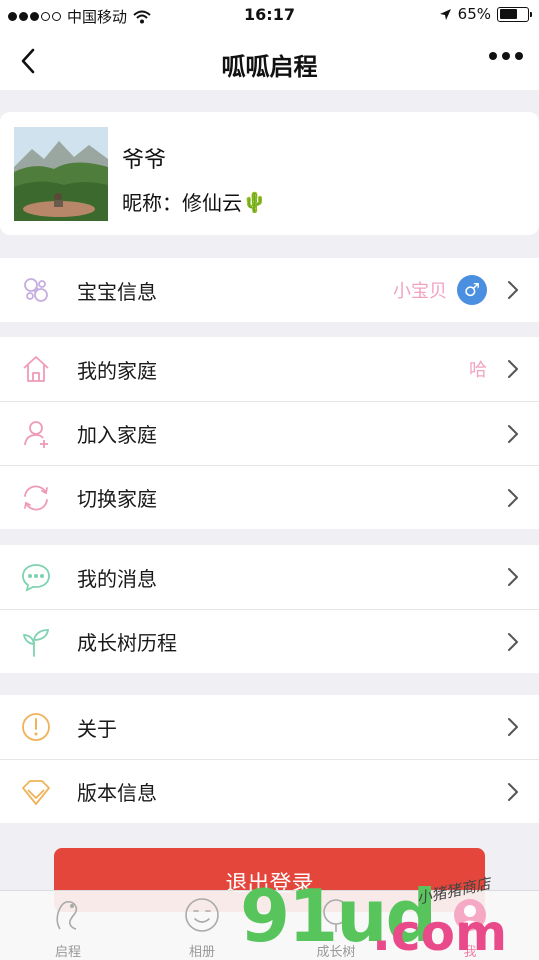 The height and width of the screenshot is (960, 539). Describe the element at coordinates (117, 499) in the screenshot. I see `switch-family-label: 切换家庭` at that location.